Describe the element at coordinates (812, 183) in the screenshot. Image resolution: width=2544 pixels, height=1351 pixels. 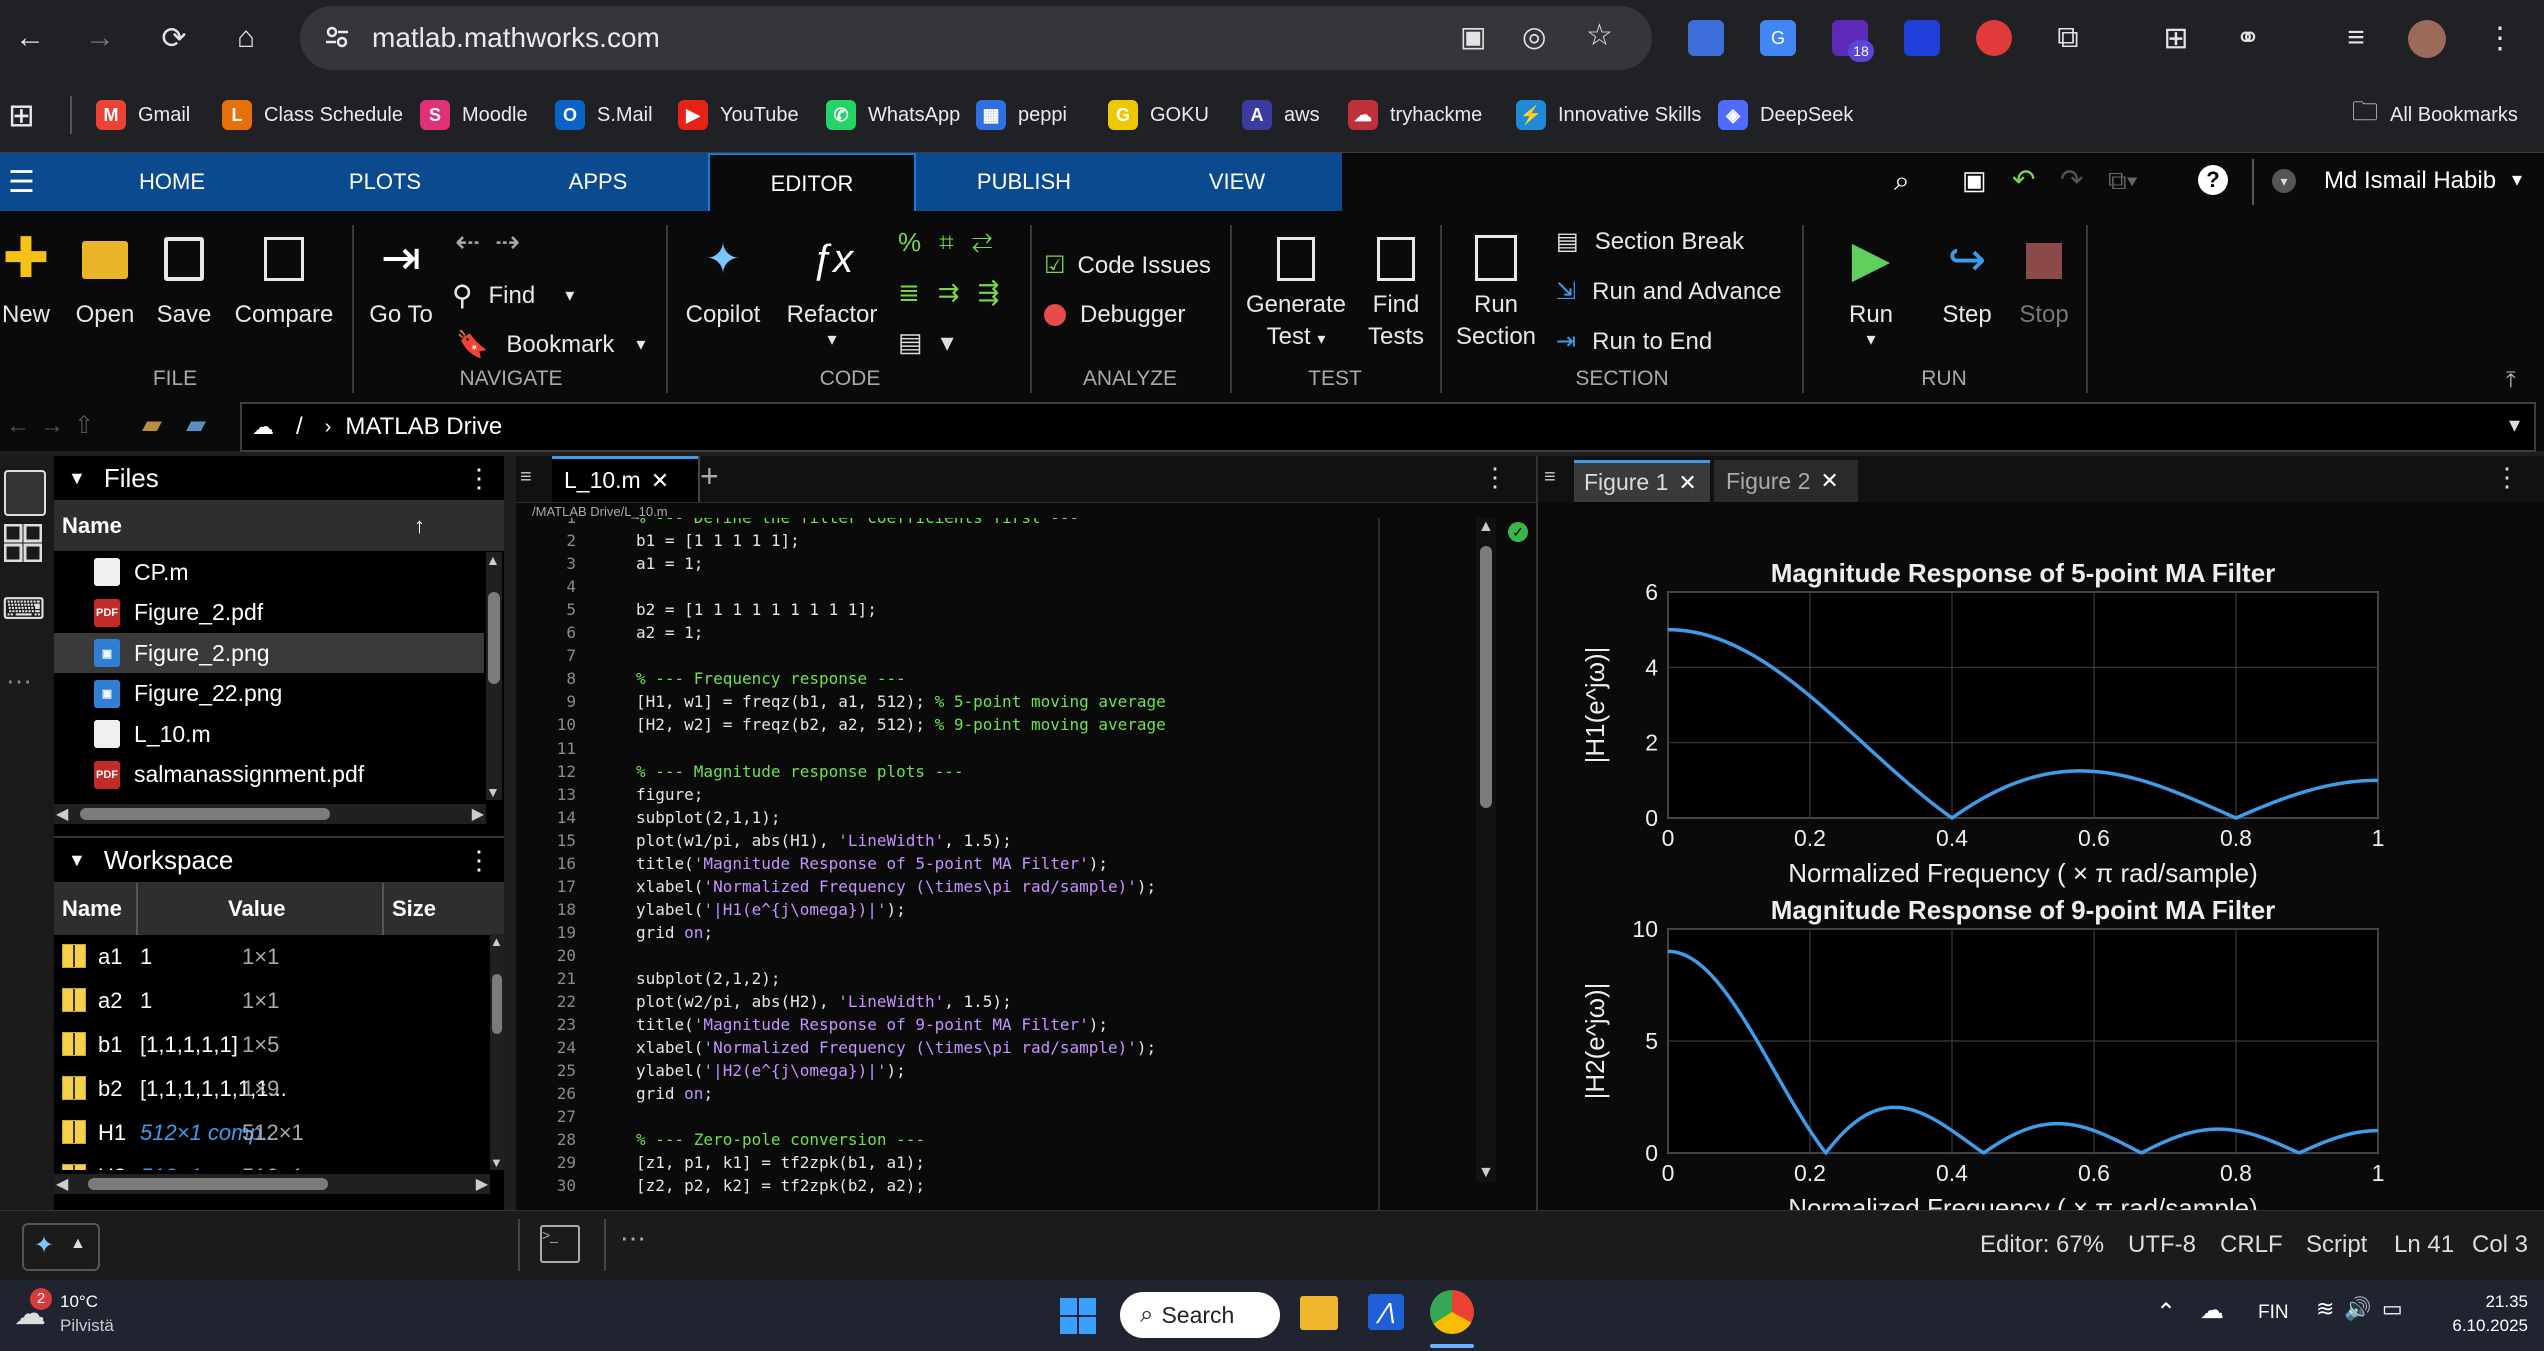
I see `tab-editor: EDITOR` at that location.